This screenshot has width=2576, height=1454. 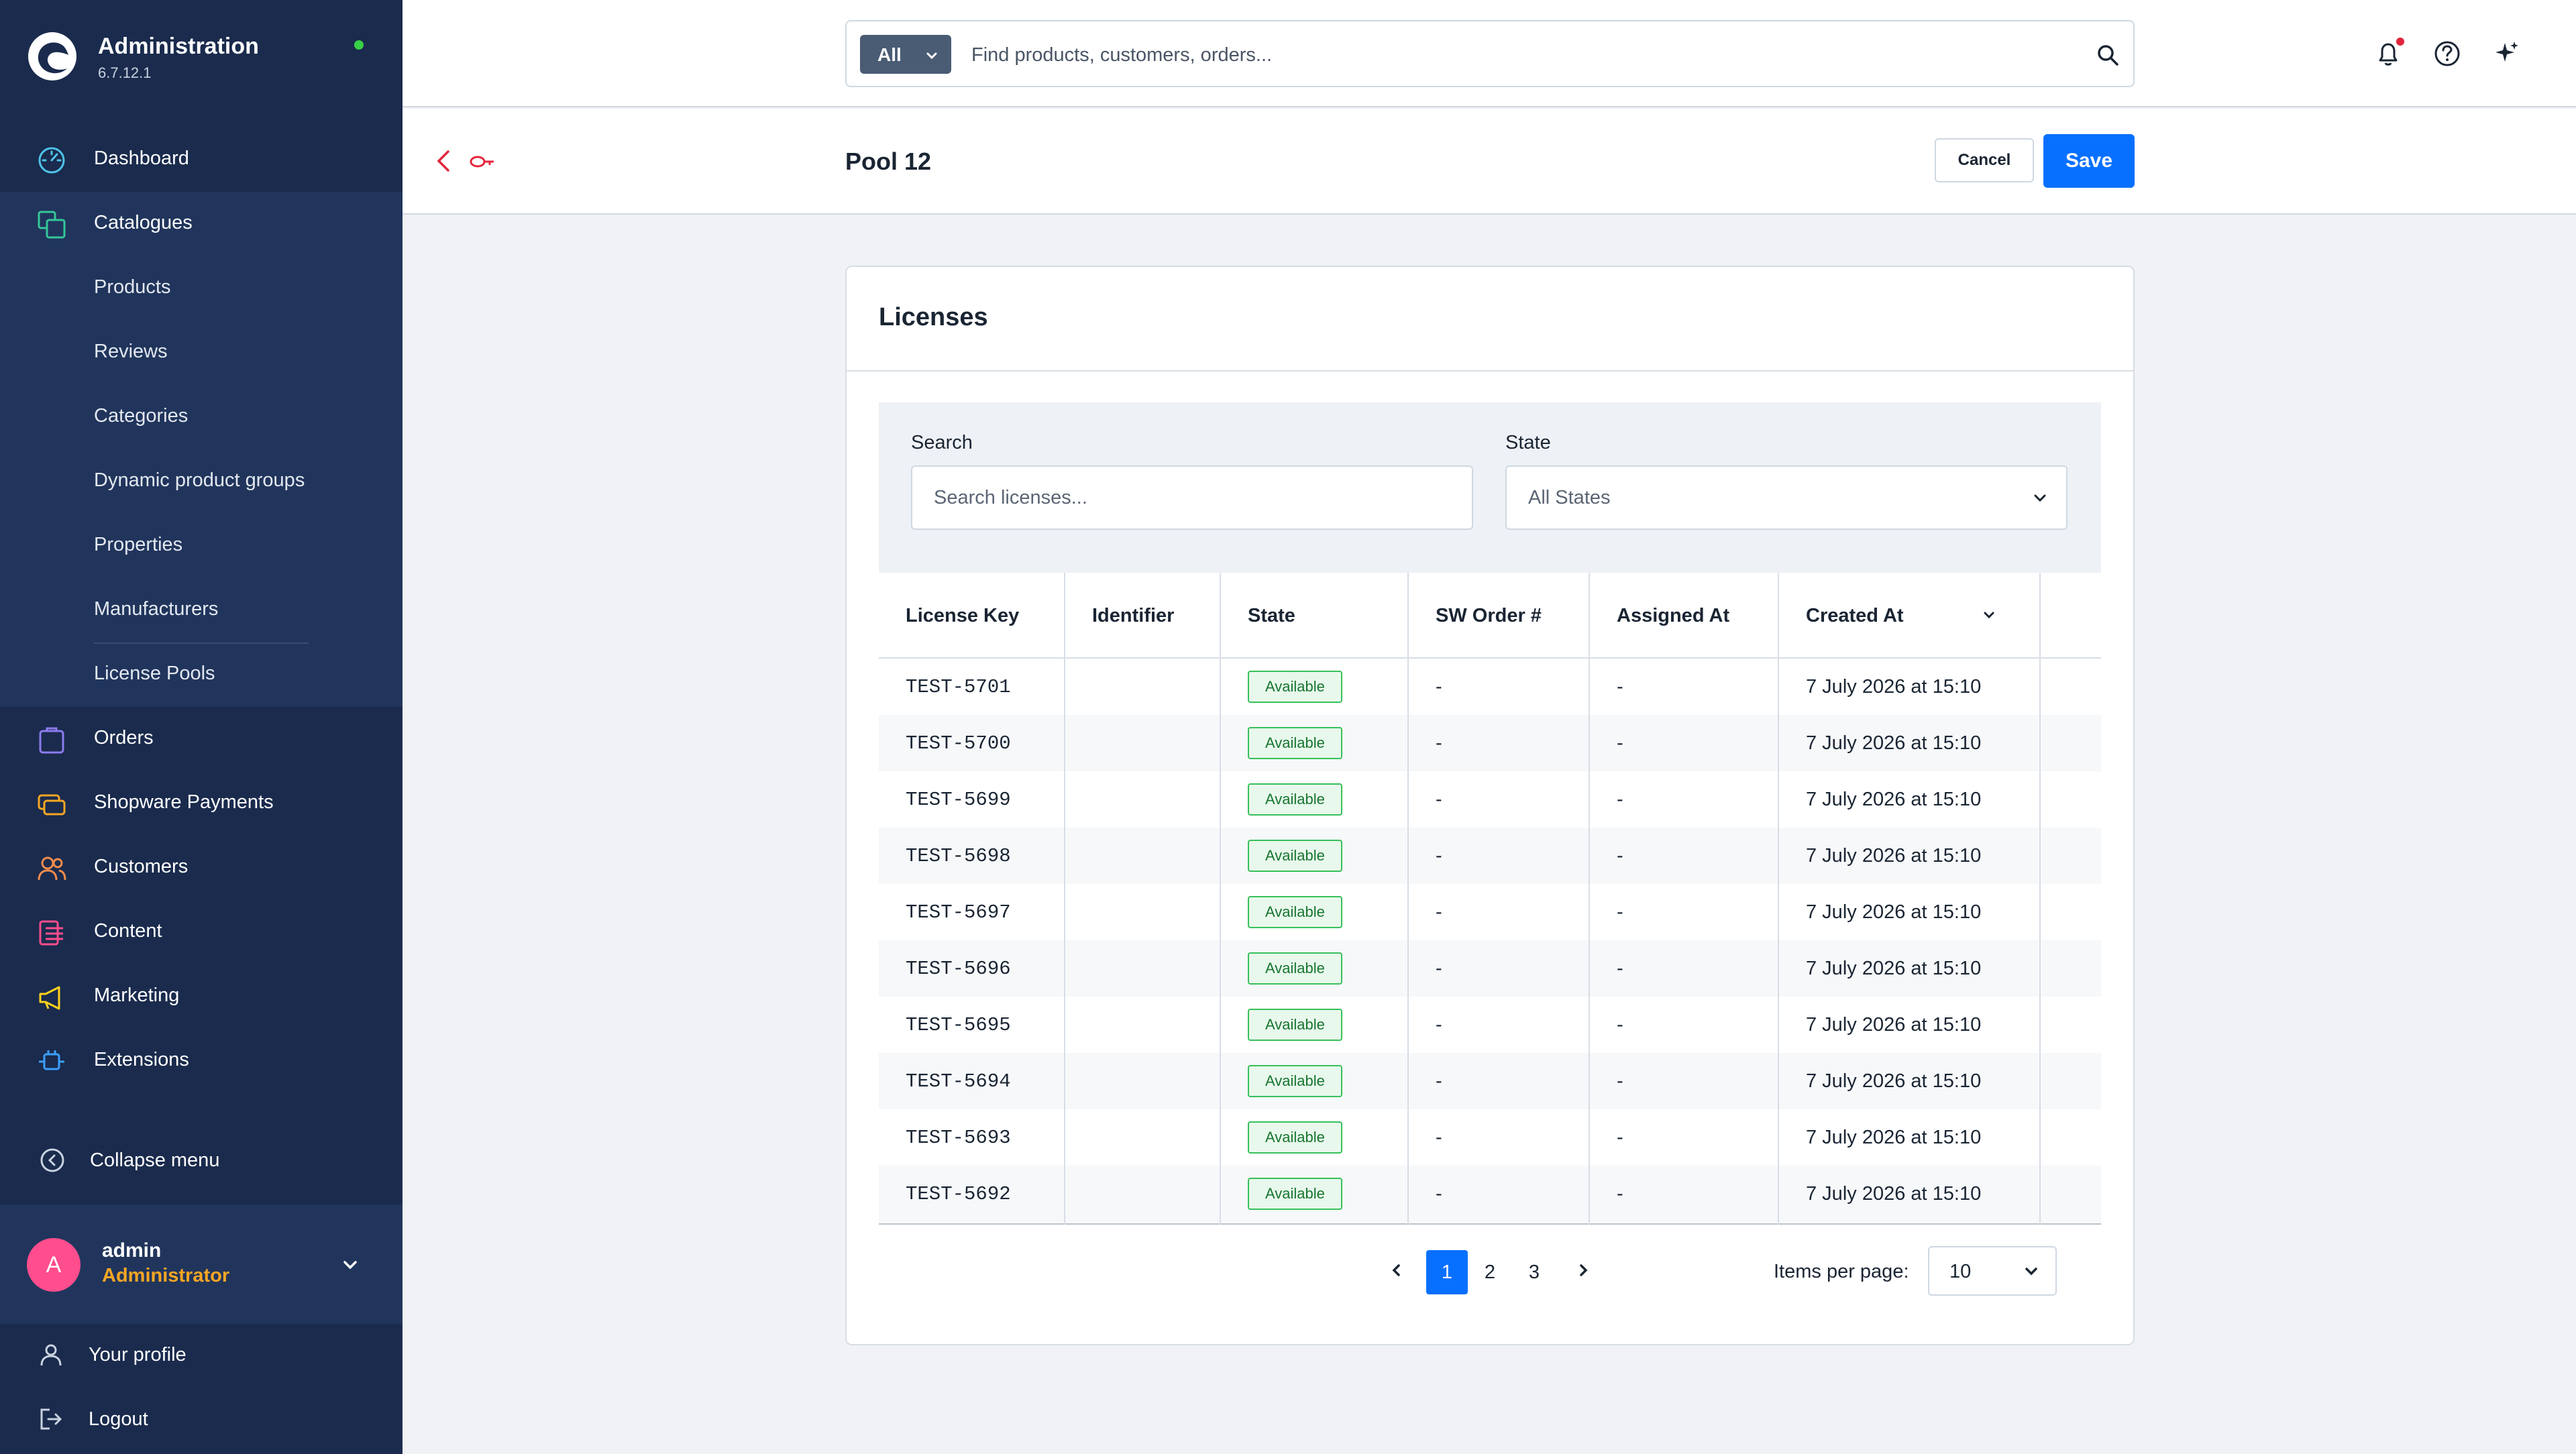 I want to click on table-row: TEST-5694 Available - - 7 July 2026 at 15:10, so click(x=1490, y=1081).